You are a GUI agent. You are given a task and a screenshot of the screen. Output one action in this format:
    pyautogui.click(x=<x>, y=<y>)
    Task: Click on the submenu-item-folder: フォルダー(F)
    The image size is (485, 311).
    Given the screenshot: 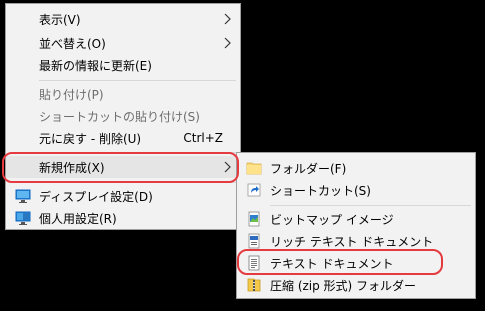 What is the action you would take?
    pyautogui.click(x=356, y=168)
    